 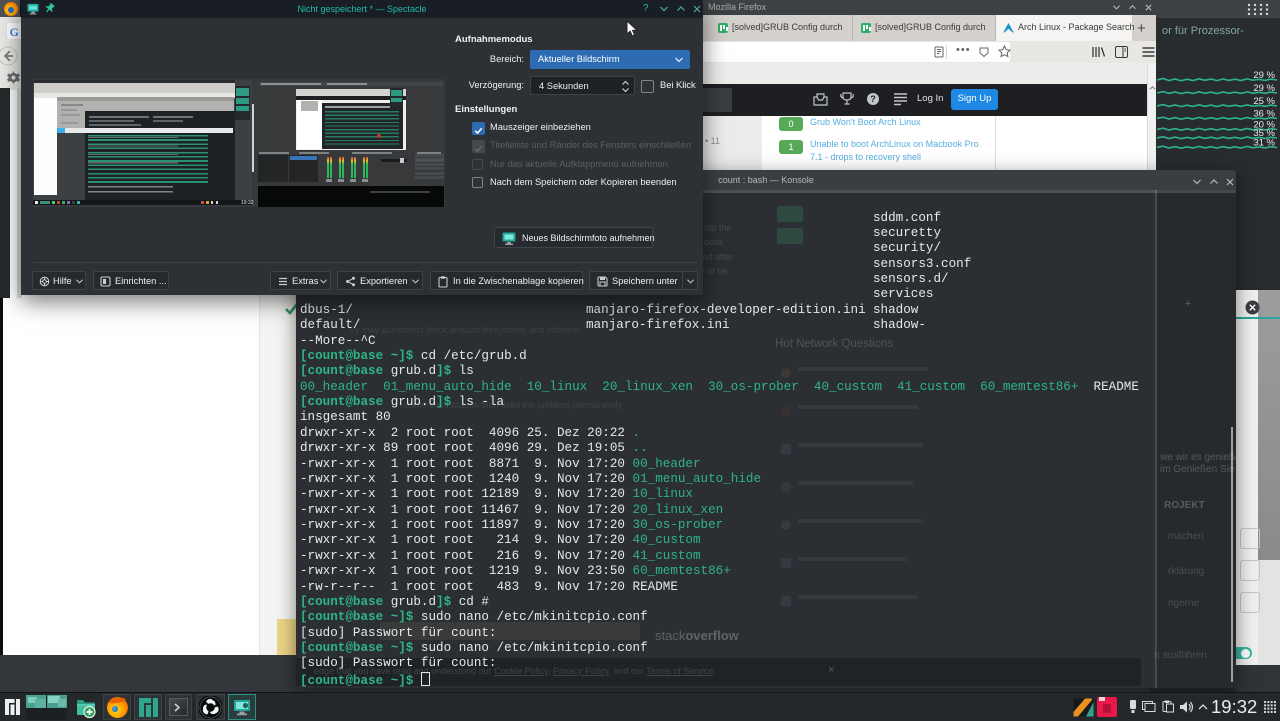 What do you see at coordinates (1264, 101) in the screenshot?
I see `svg-text: 25 %` at bounding box center [1264, 101].